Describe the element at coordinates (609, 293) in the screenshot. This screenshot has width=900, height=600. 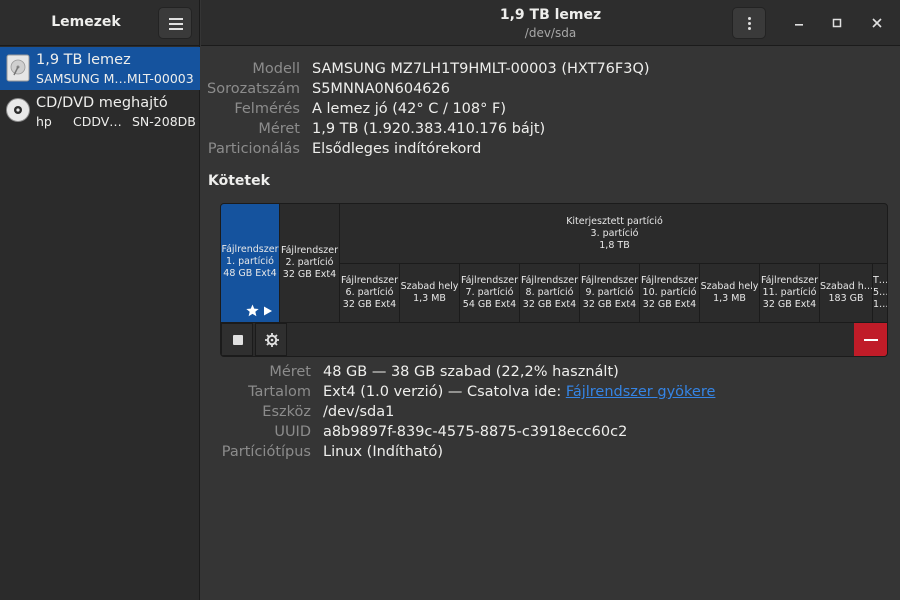
I see `volume-partition-9: Fájlrendszer 9. partíció 32 GB Ext4` at that location.